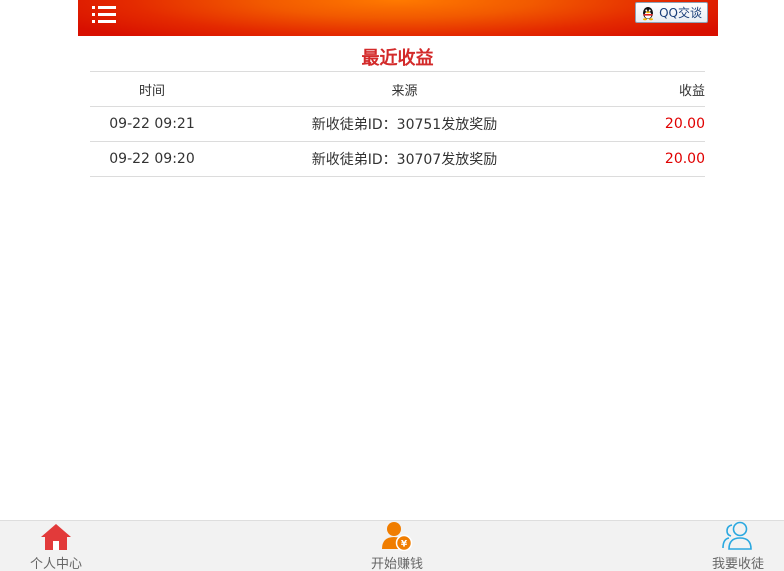 This screenshot has height=571, width=784. I want to click on page-title: 最近收益, so click(397, 58).